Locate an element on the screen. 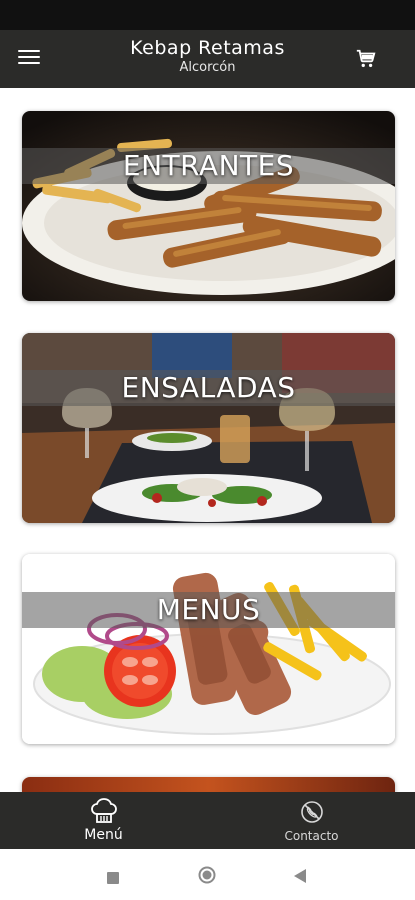  nav-item-contacto: Contacto is located at coordinates (311, 820).